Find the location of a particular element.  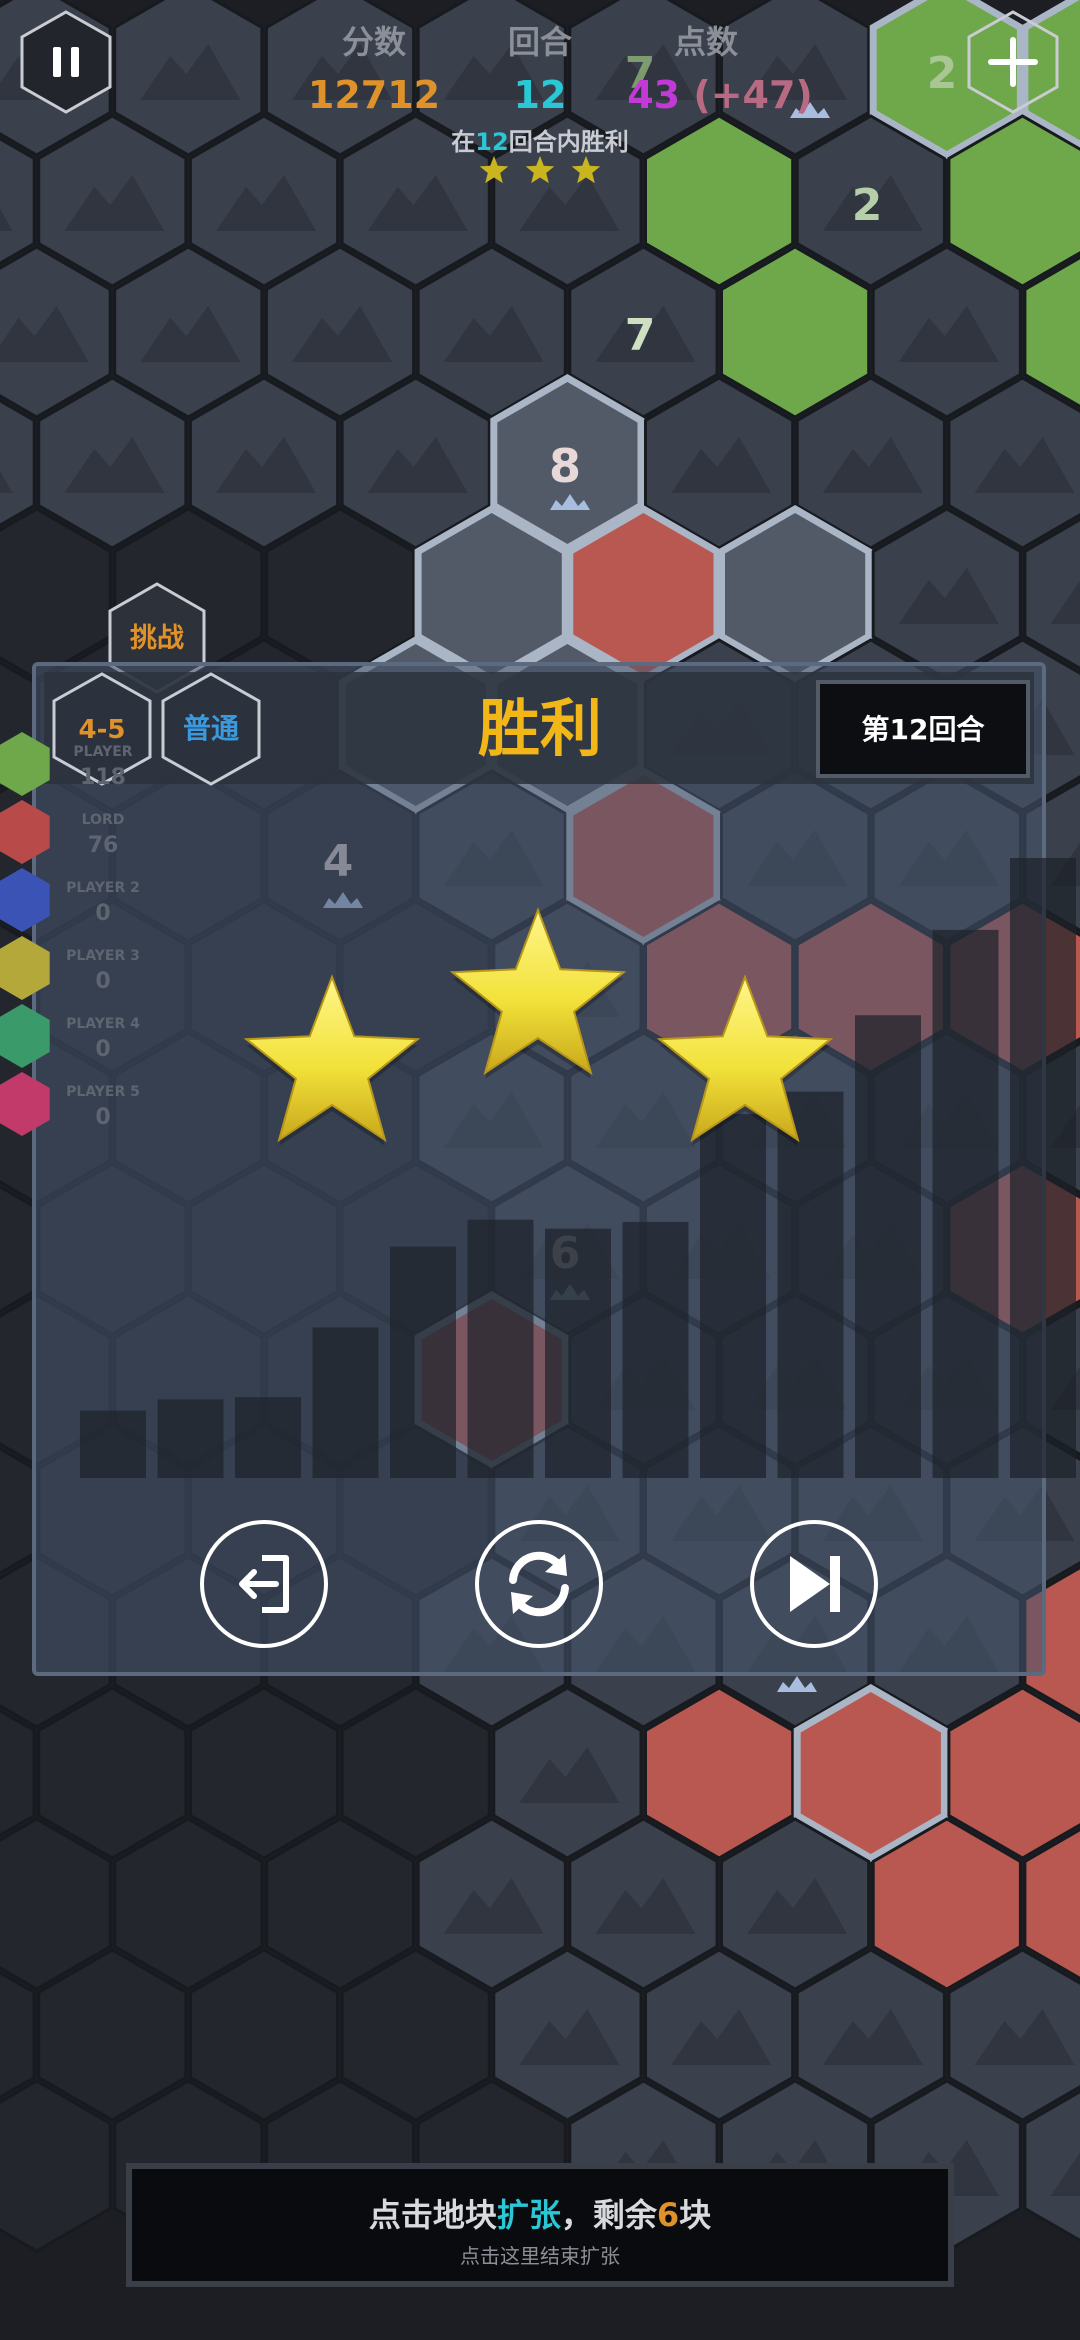

player-name: PLAYER 4 is located at coordinates (103, 1024).